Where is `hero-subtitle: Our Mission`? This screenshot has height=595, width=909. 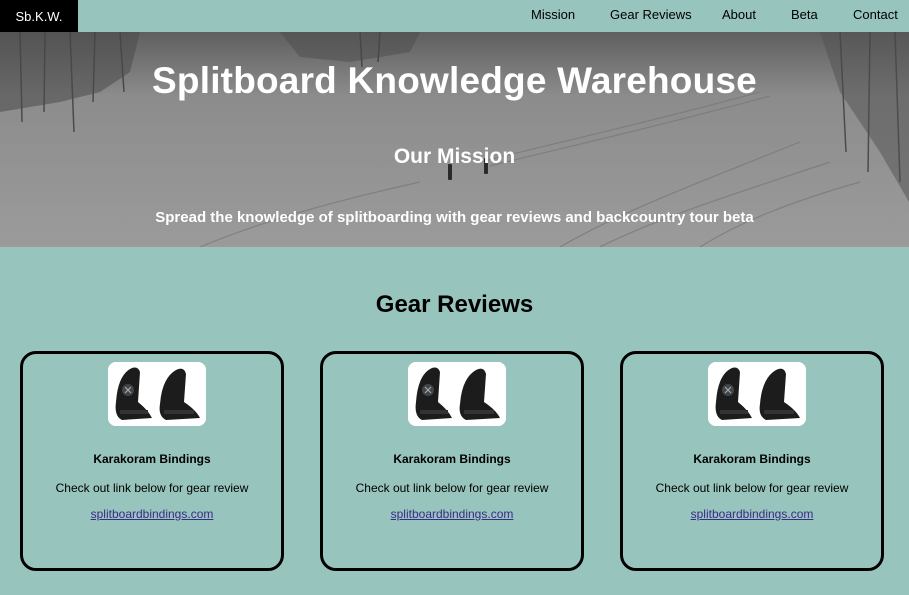
hero-subtitle: Our Mission is located at coordinates (454, 156).